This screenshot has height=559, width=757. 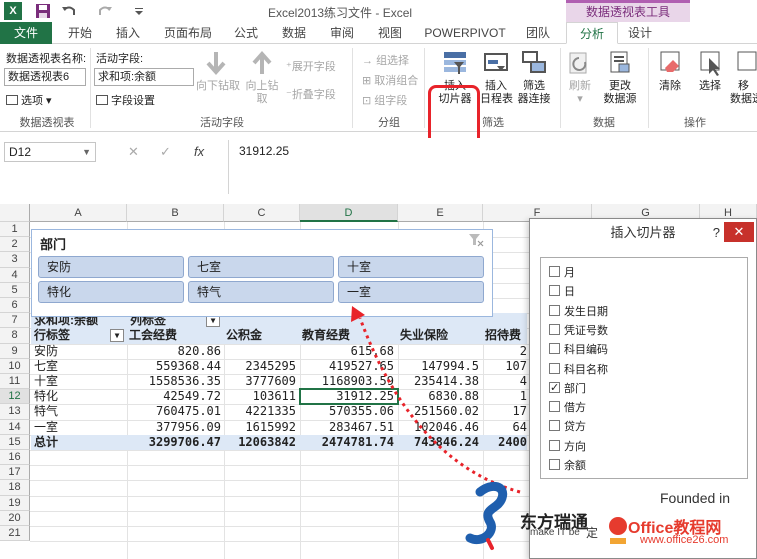 What do you see at coordinates (578, 350) in the screenshot?
I see `slicer-field-option: 科目编码` at bounding box center [578, 350].